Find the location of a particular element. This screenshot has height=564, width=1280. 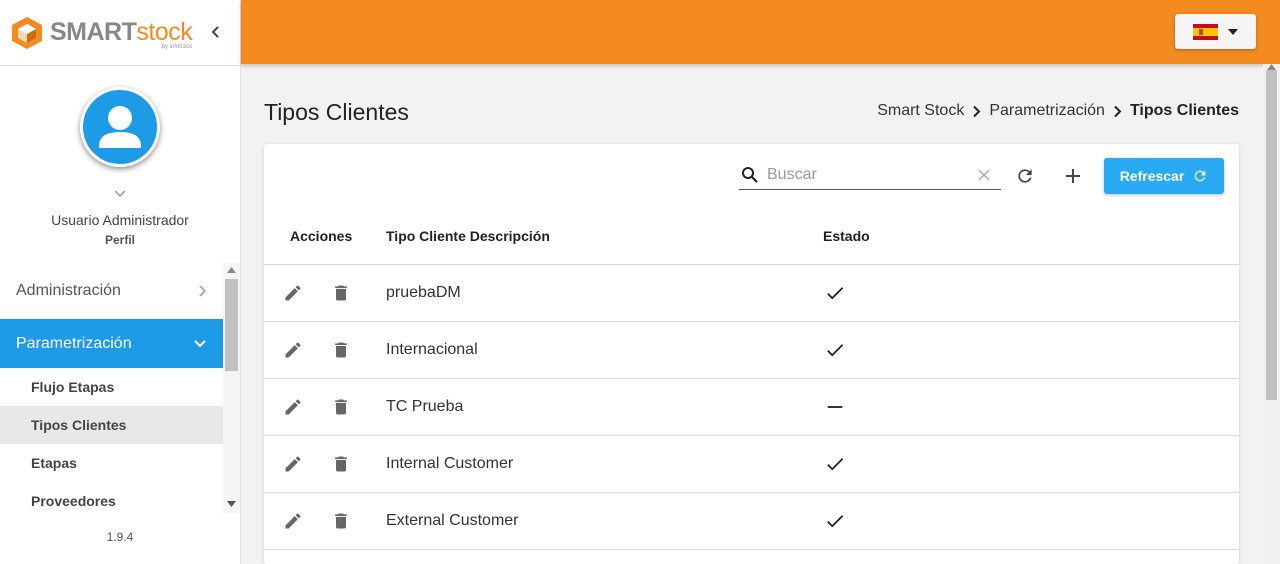

clear-icon is located at coordinates (984, 175).